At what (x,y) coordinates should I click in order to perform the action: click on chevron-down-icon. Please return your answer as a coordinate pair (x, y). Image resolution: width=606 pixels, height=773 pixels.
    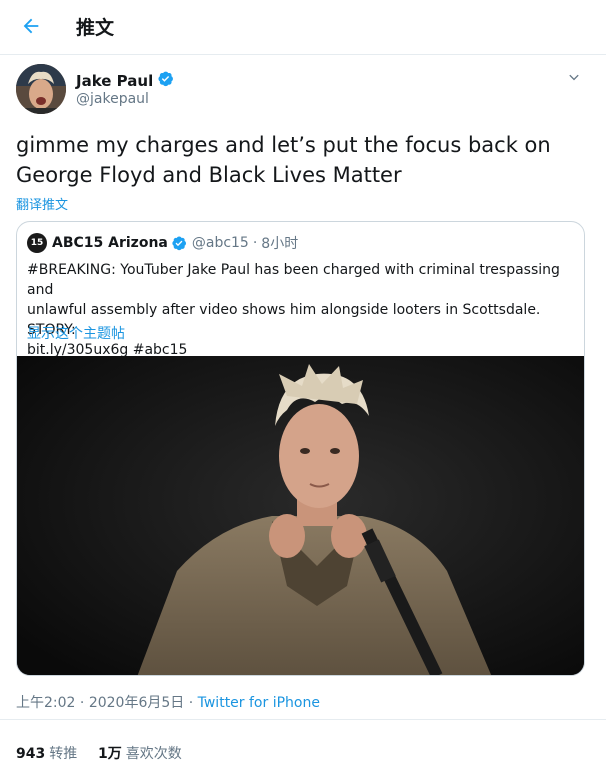
    Looking at the image, I should click on (574, 80).